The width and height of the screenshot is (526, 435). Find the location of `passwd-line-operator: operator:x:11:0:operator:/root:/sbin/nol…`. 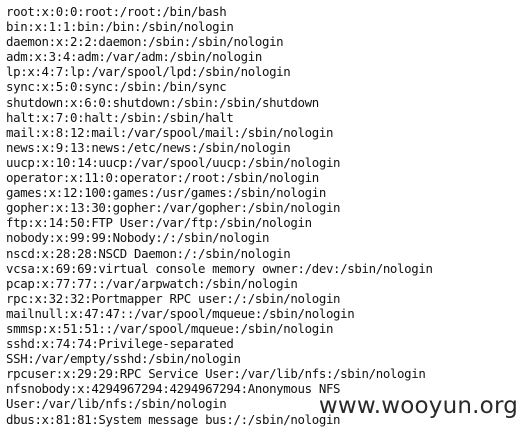

passwd-line-operator: operator:x:11:0:operator:/root:/sbin/nol… is located at coordinates (162, 178).